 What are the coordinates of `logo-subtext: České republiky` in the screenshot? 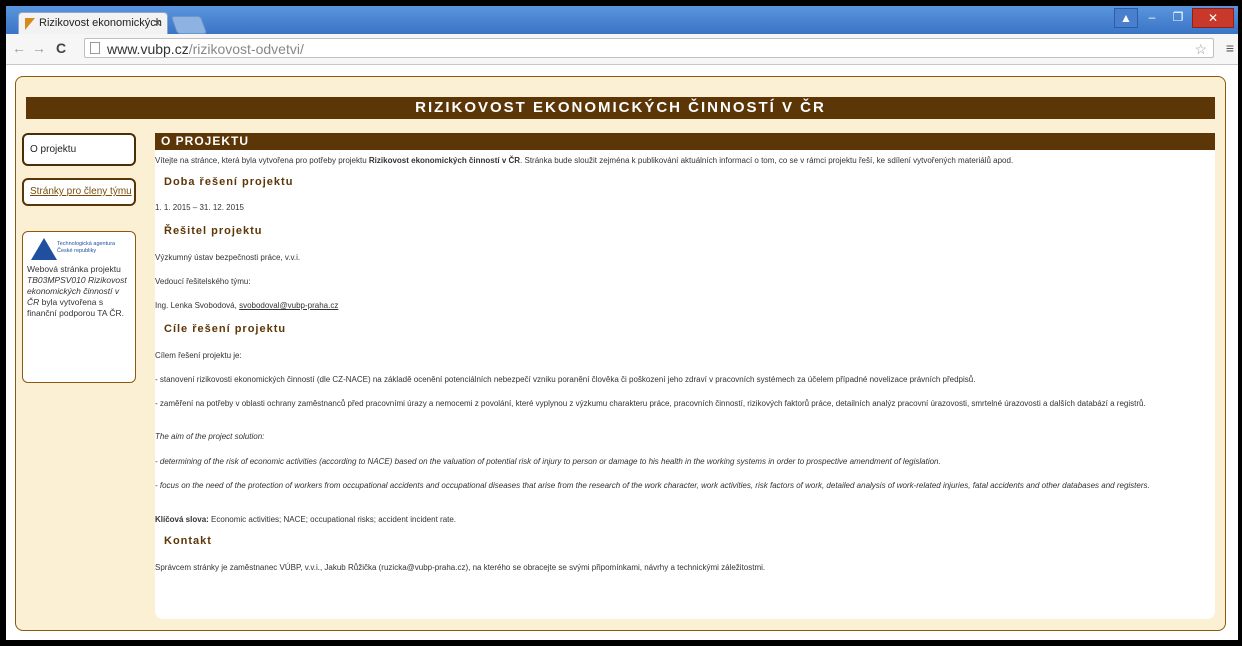 It's located at (77, 251).